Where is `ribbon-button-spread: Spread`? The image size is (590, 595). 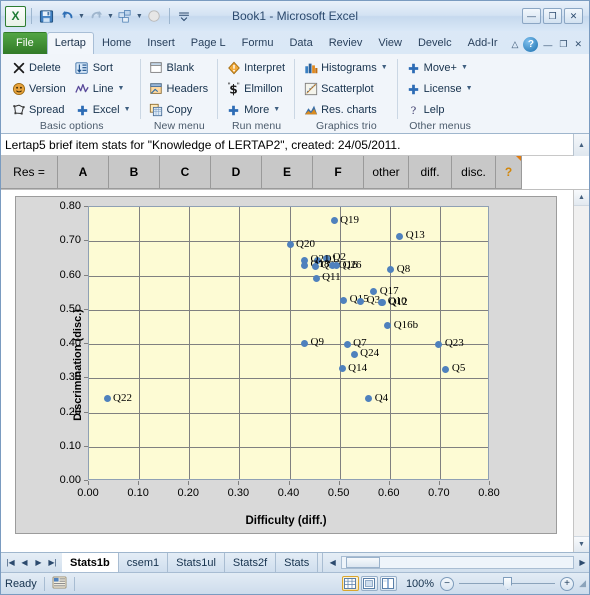
ribbon-button-spread: Spread is located at coordinates (39, 110).